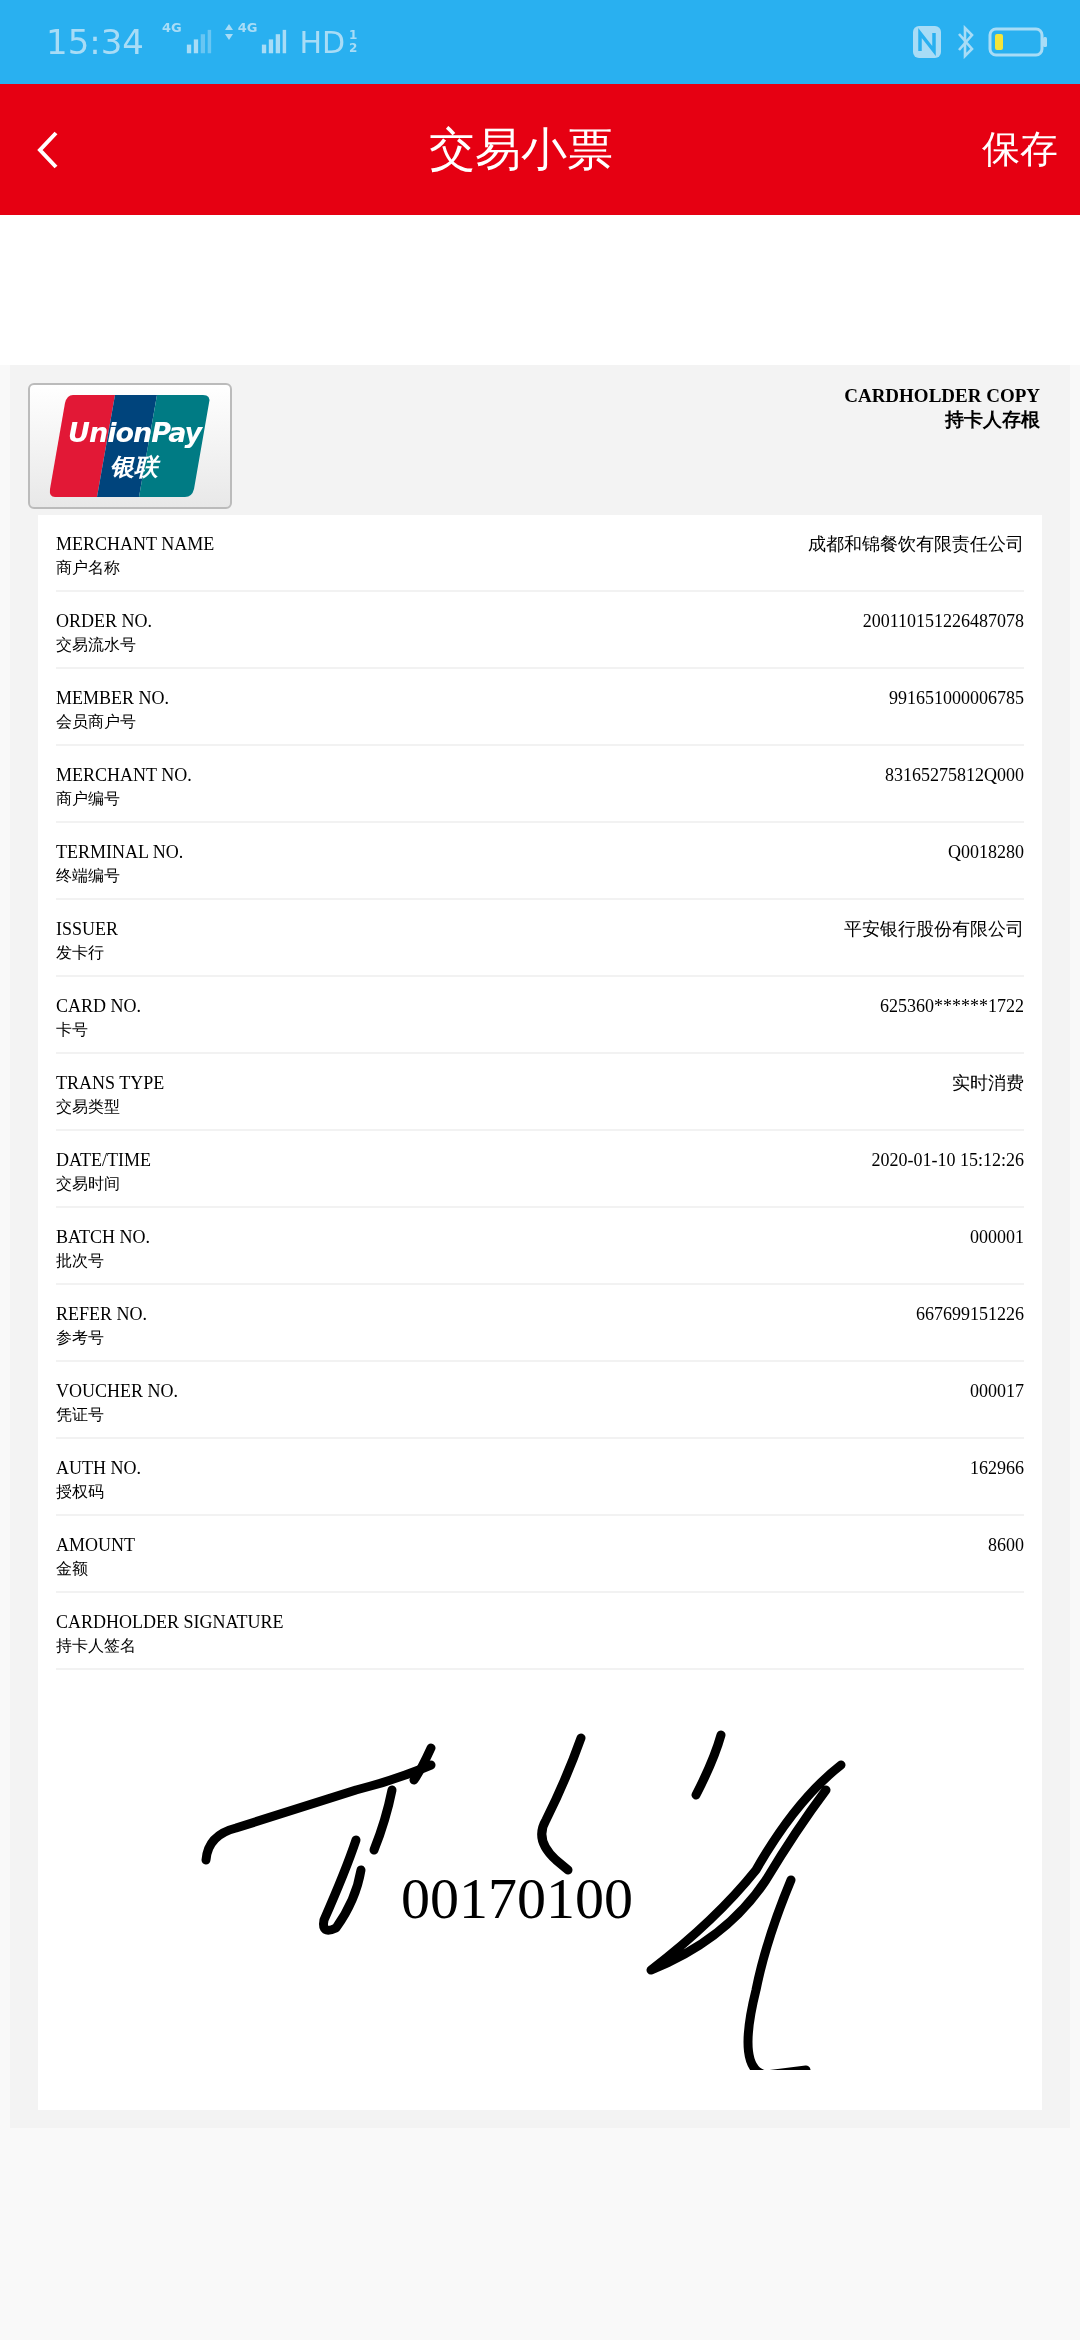  I want to click on field-label: TRANS TYPE, so click(110, 1083).